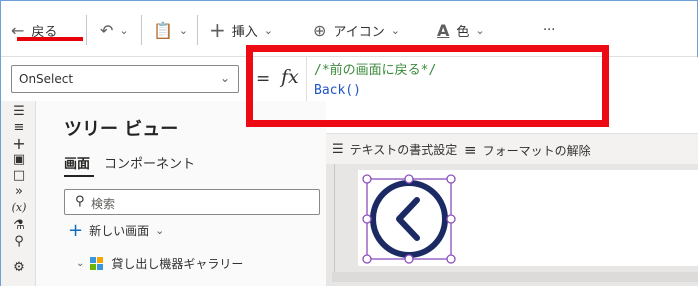  I want to click on text-format-button: ☰ テキストの書式設定, so click(394, 149).